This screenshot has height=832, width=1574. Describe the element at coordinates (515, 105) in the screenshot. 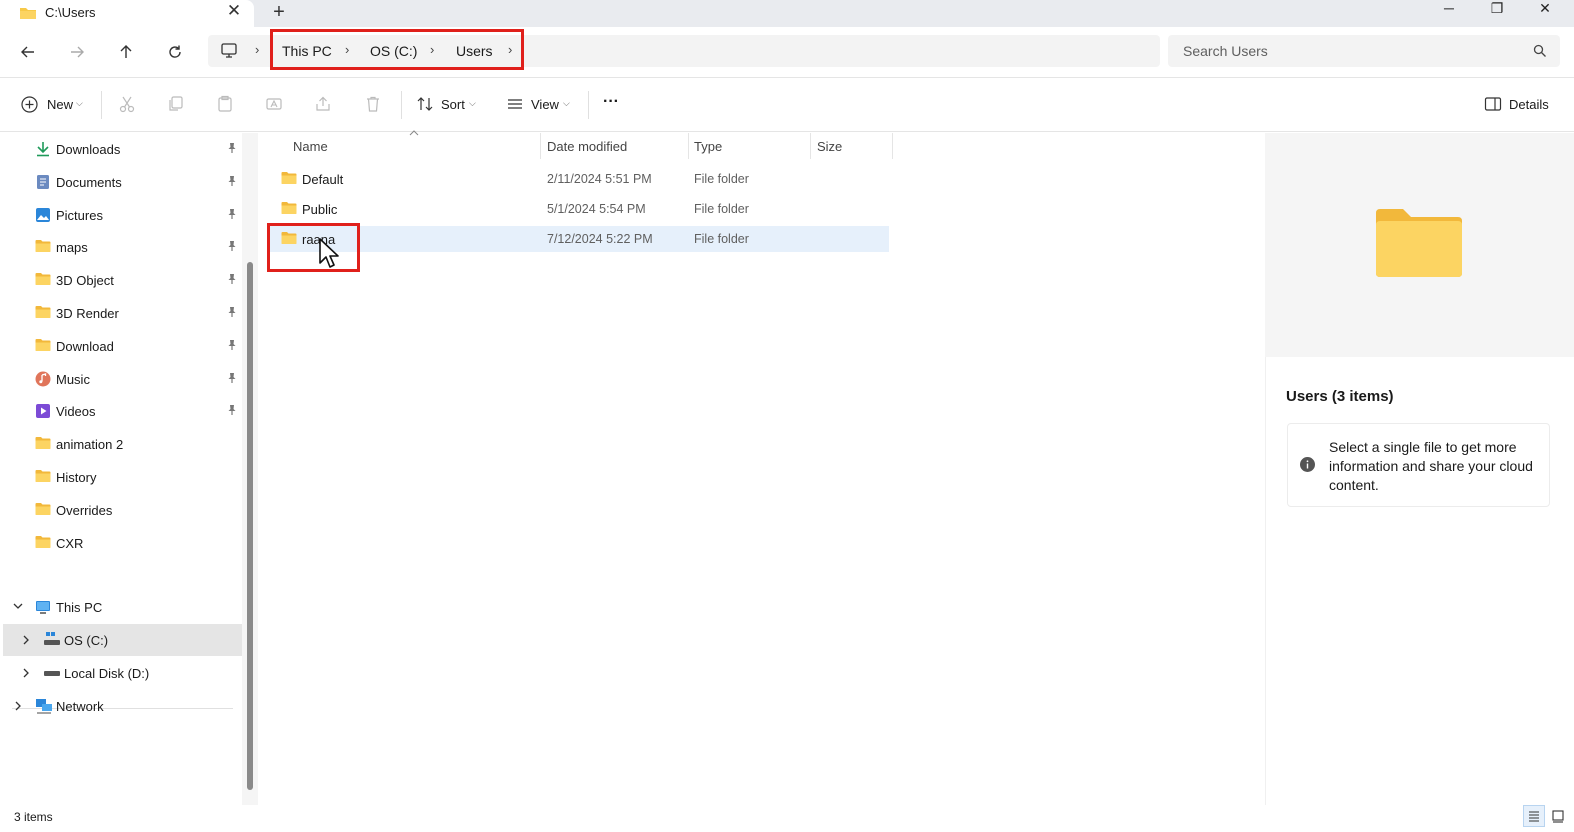

I see `view-icon` at that location.